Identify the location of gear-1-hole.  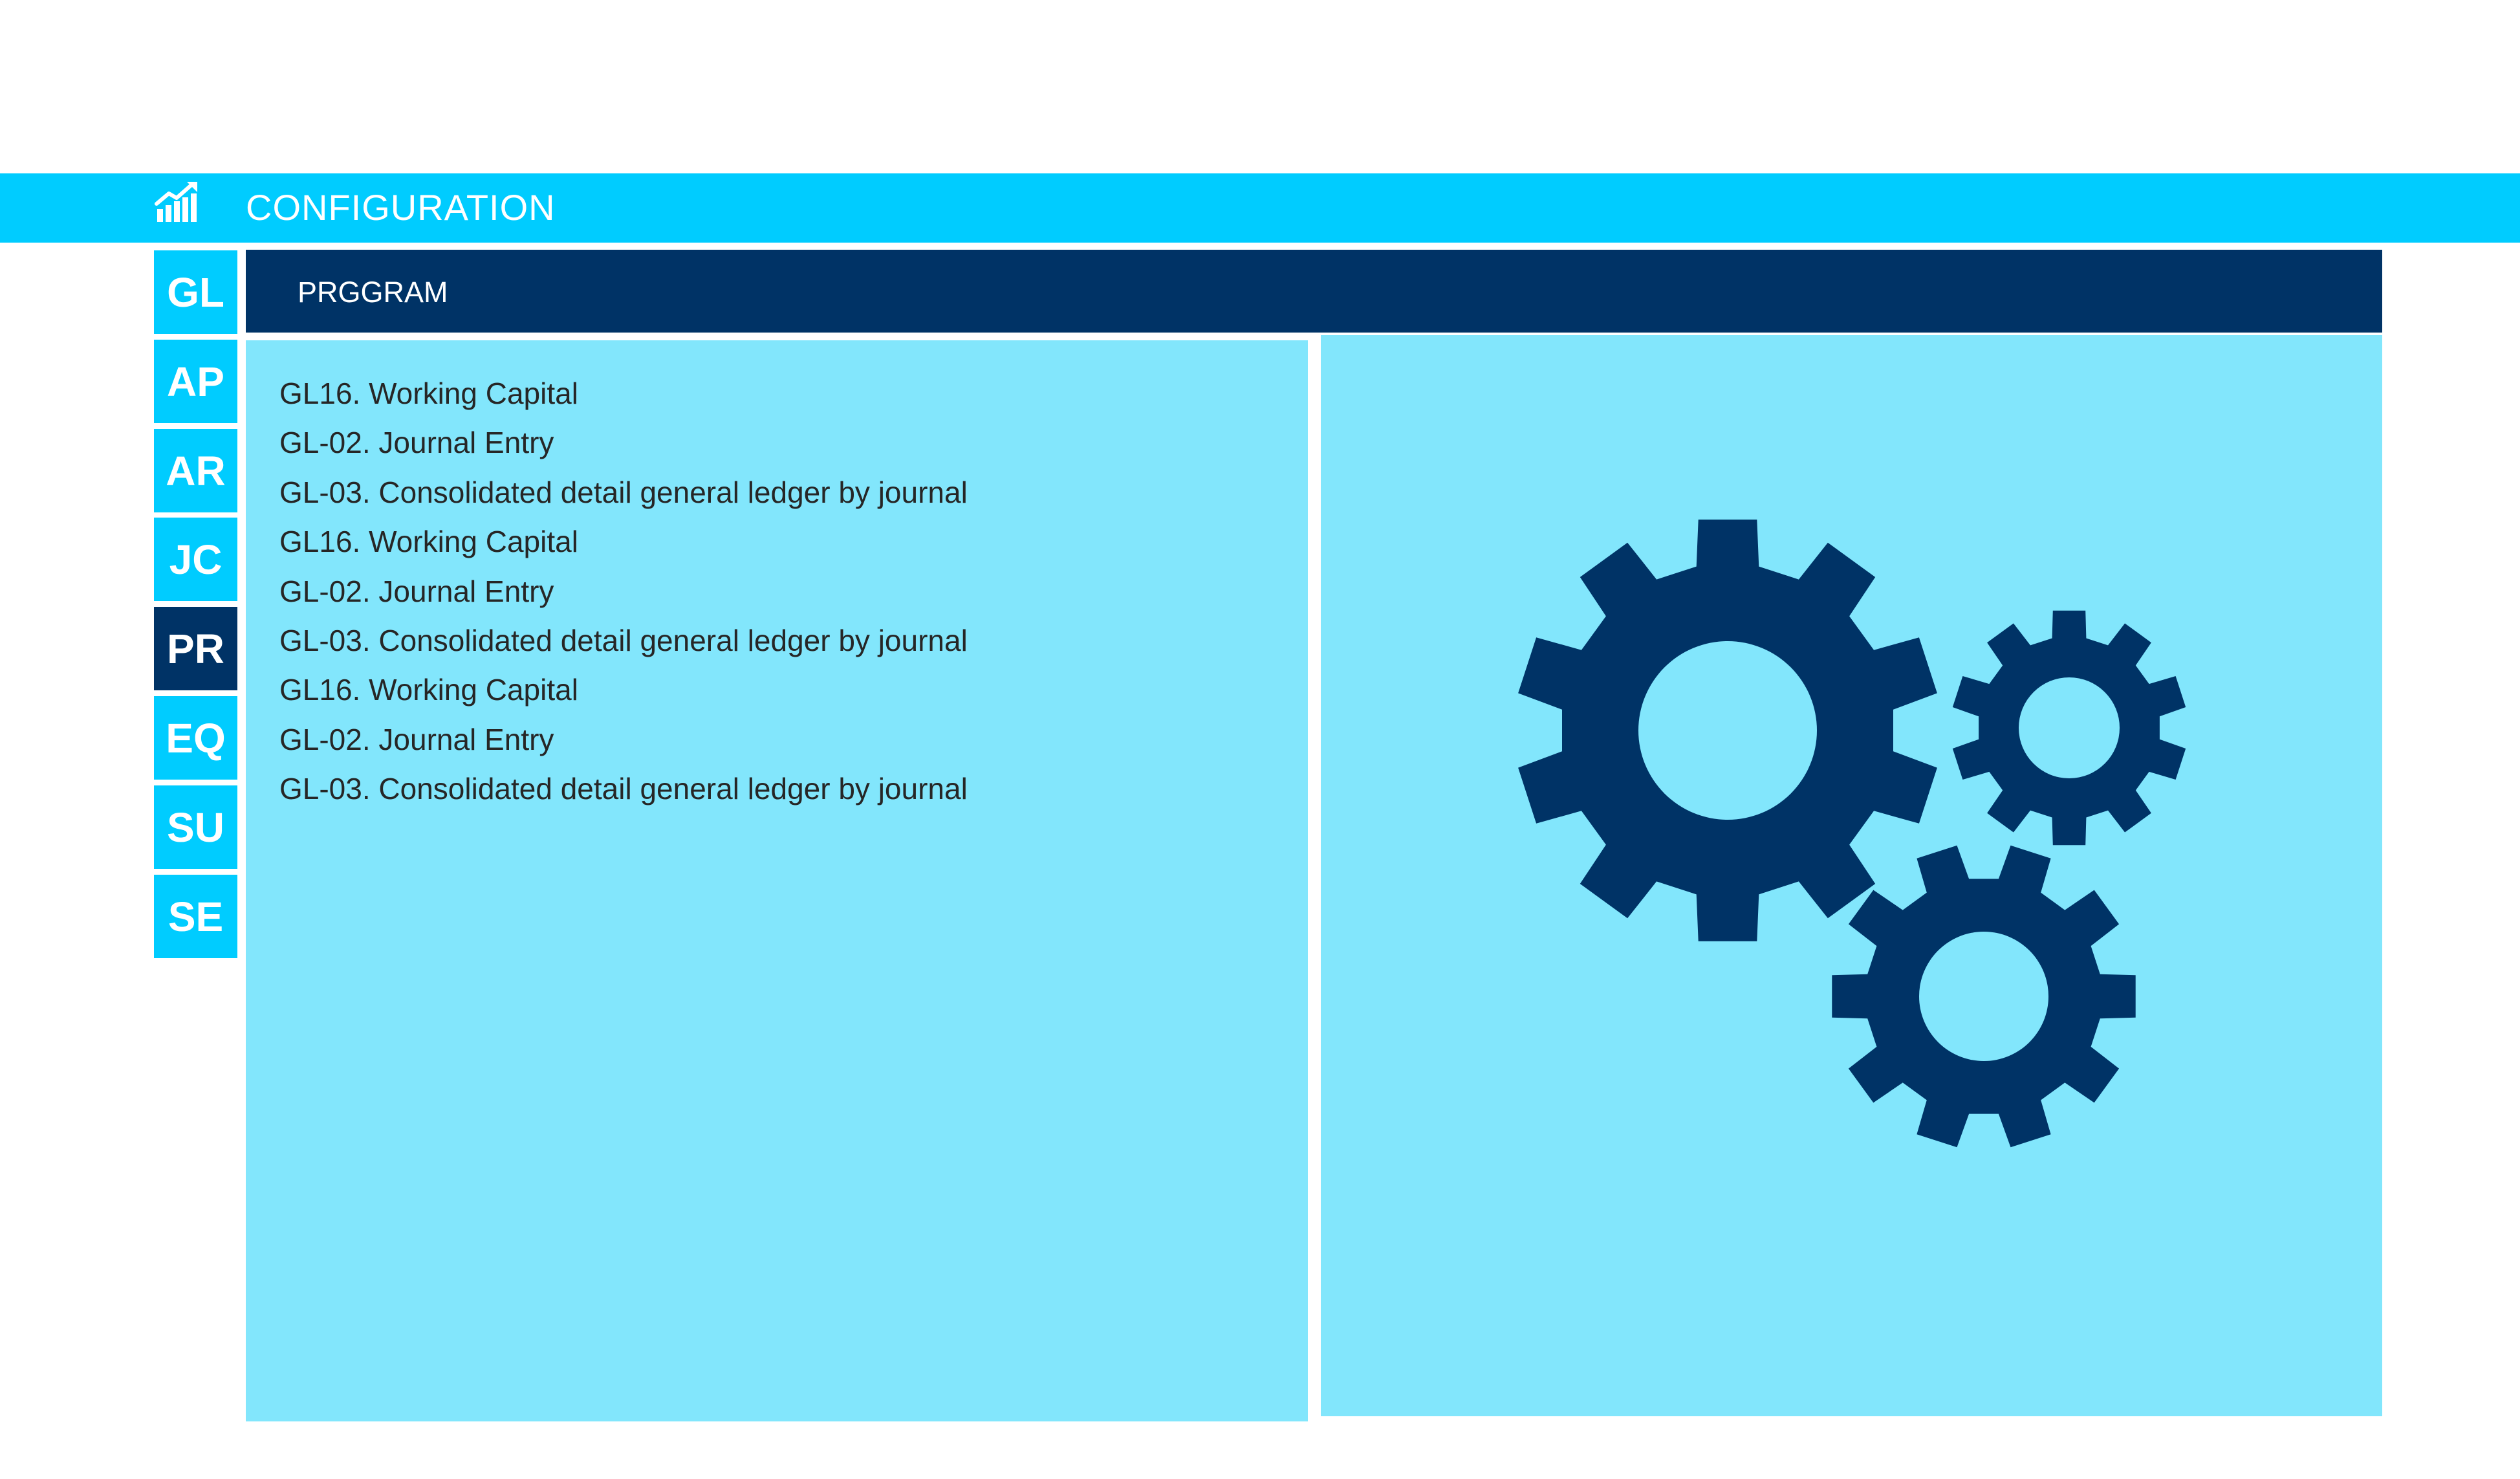
(1727, 730).